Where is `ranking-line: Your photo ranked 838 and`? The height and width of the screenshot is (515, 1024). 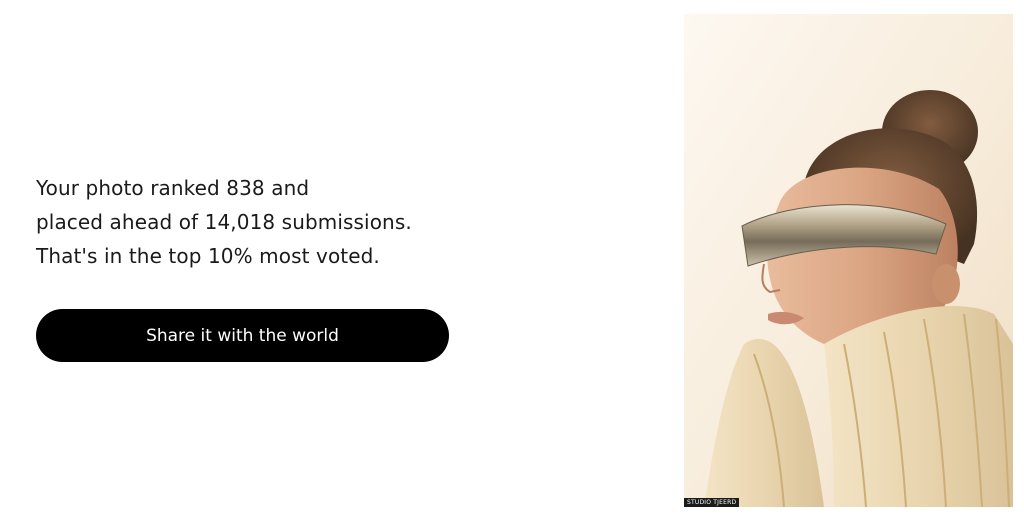
ranking-line: Your photo ranked 838 and is located at coordinates (173, 188).